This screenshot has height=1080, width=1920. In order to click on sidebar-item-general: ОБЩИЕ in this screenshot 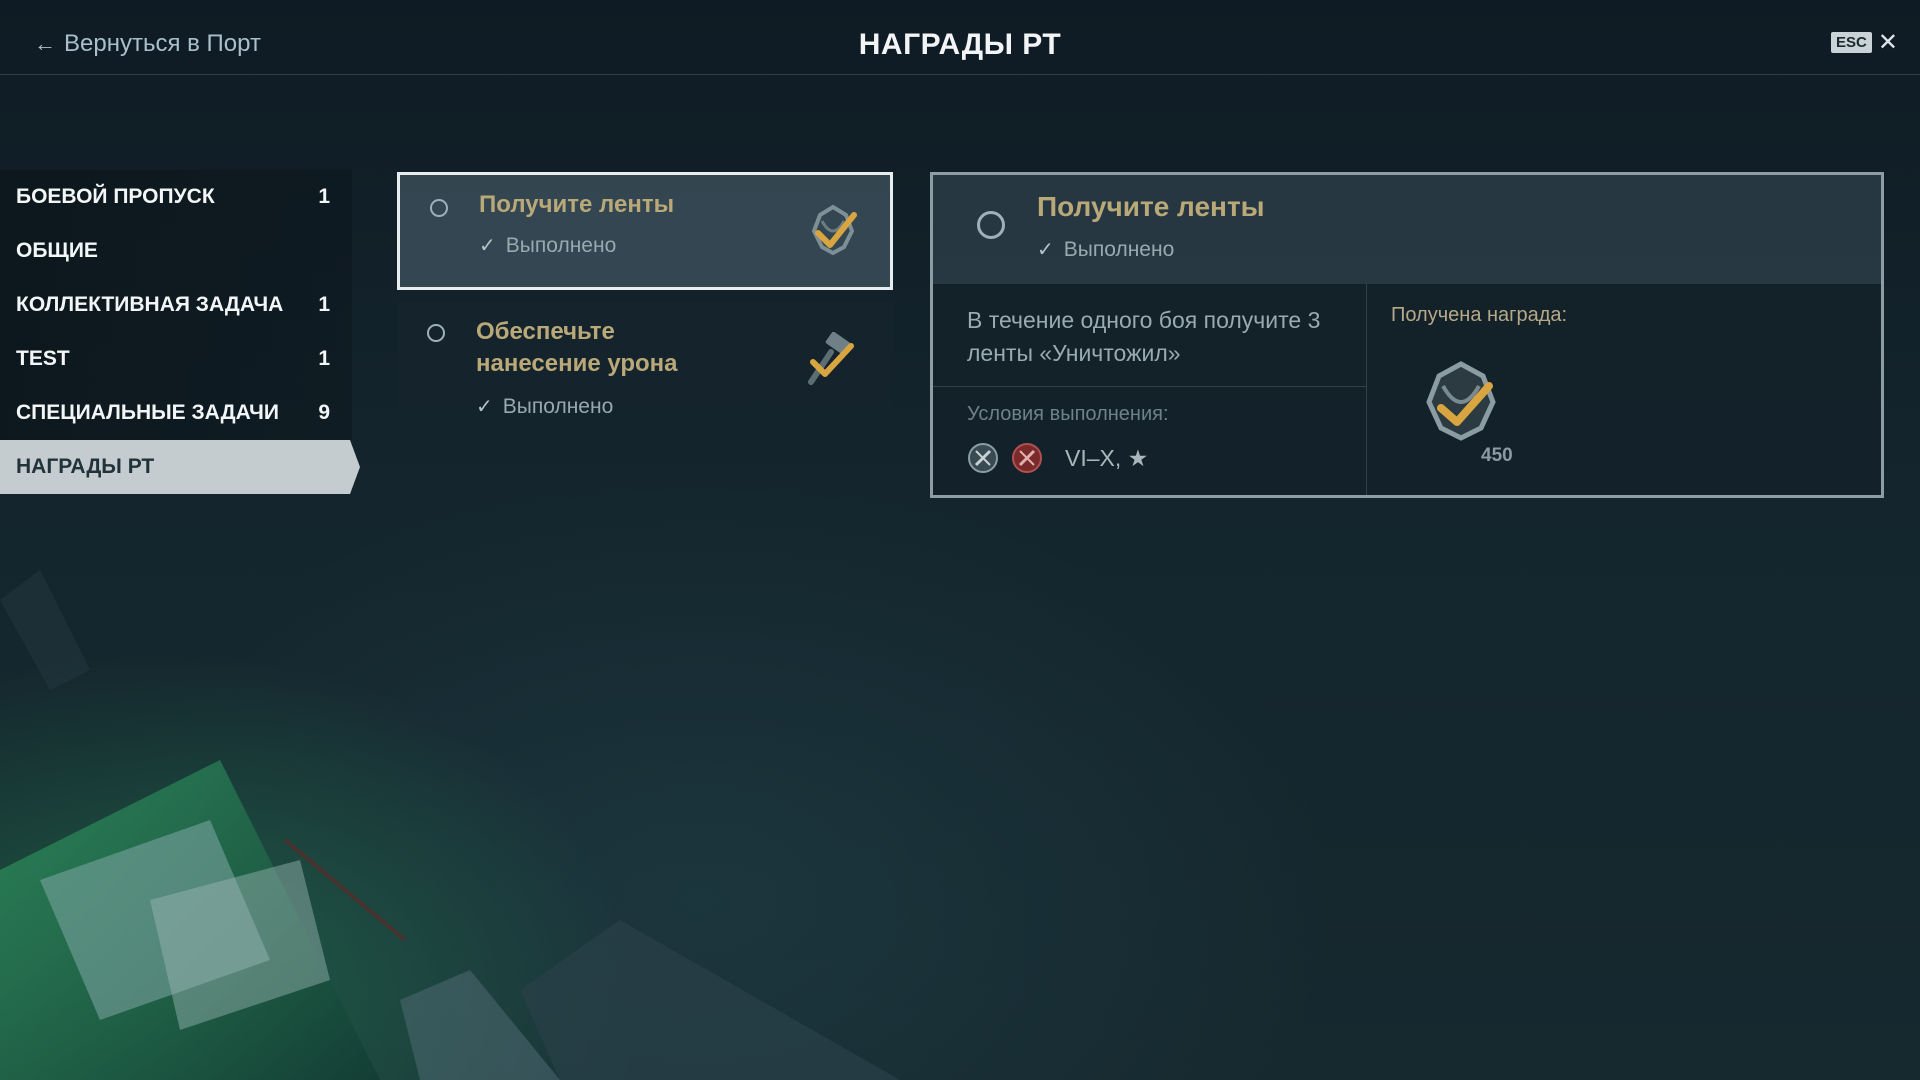, I will do `click(176, 251)`.